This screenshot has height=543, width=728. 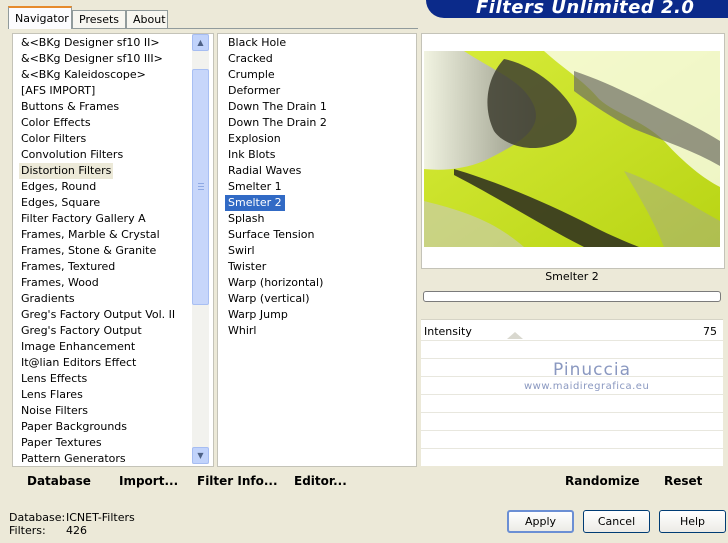 I want to click on scroll-thumb, so click(x=200, y=187).